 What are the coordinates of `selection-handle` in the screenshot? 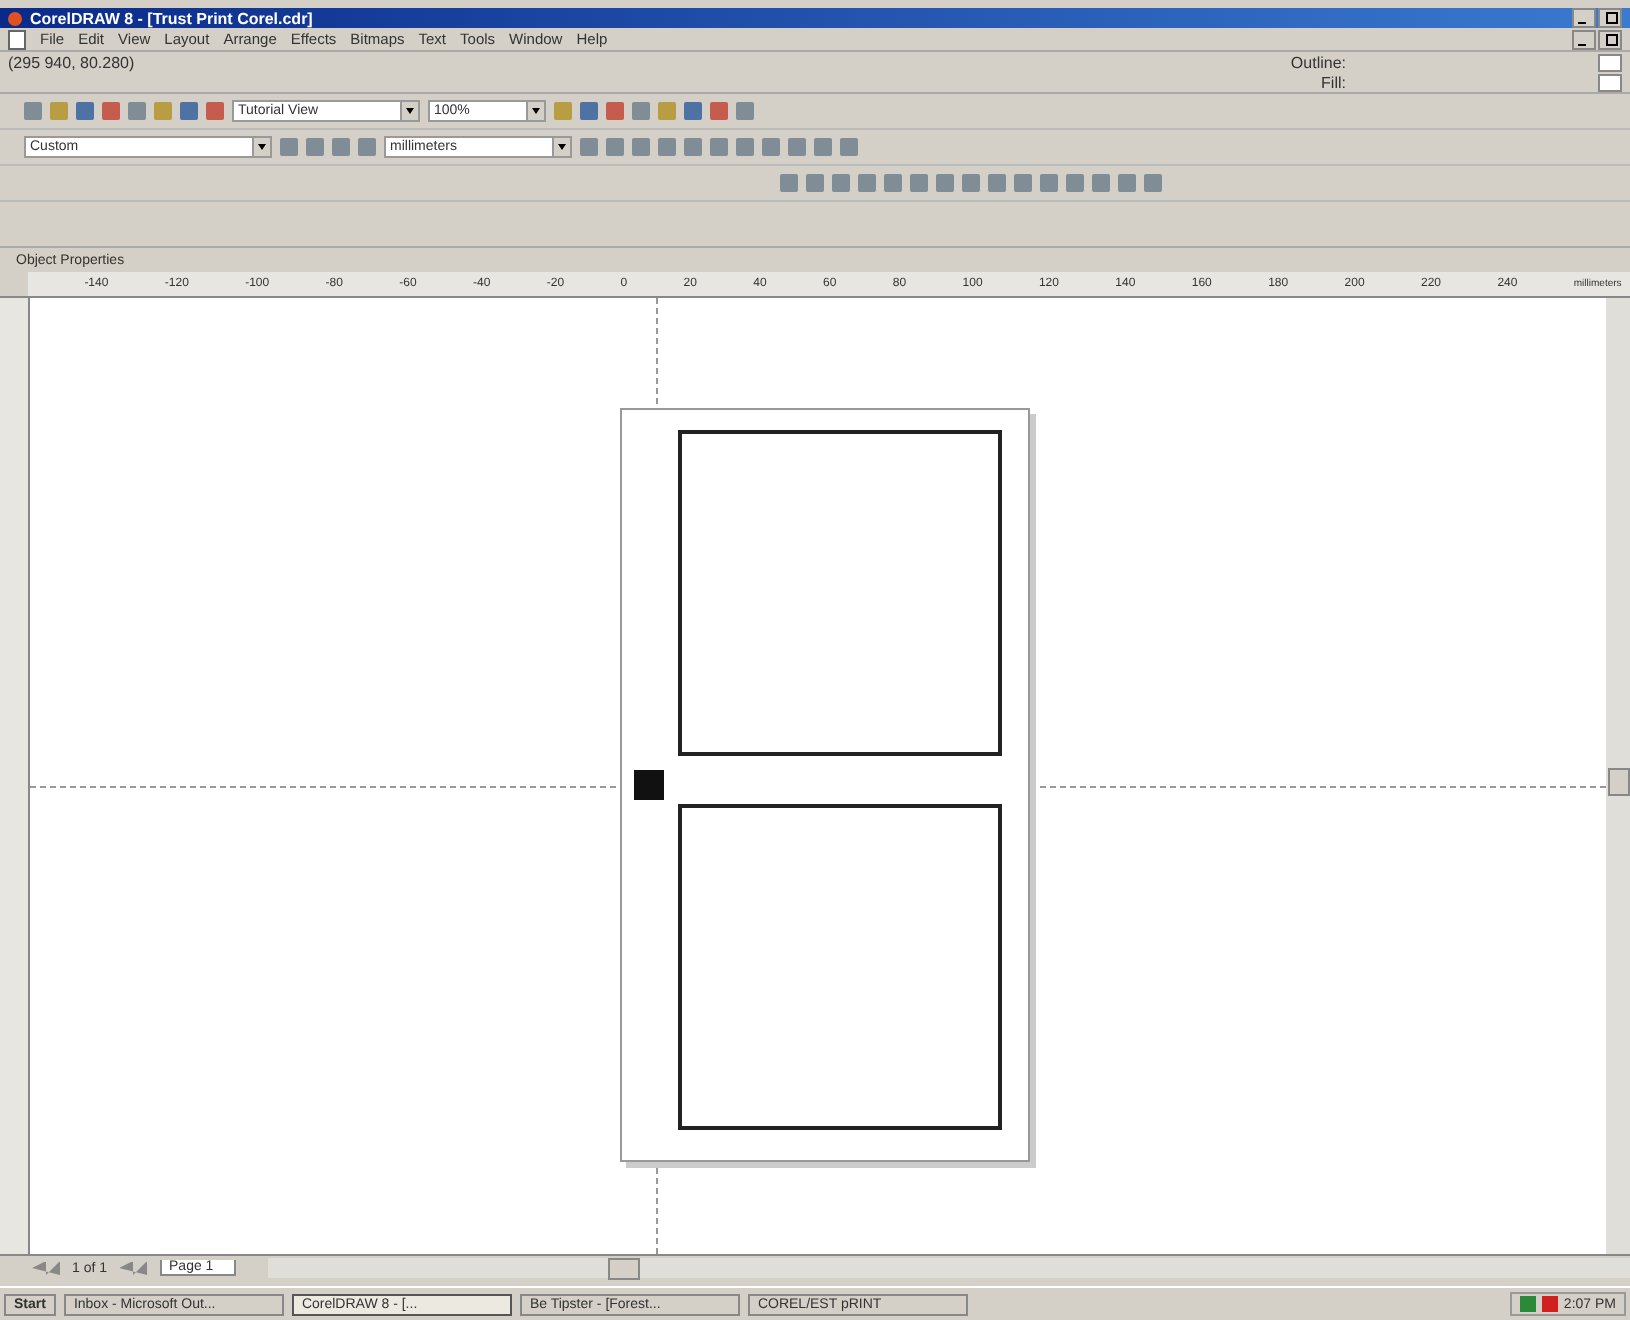 It's located at (649, 785).